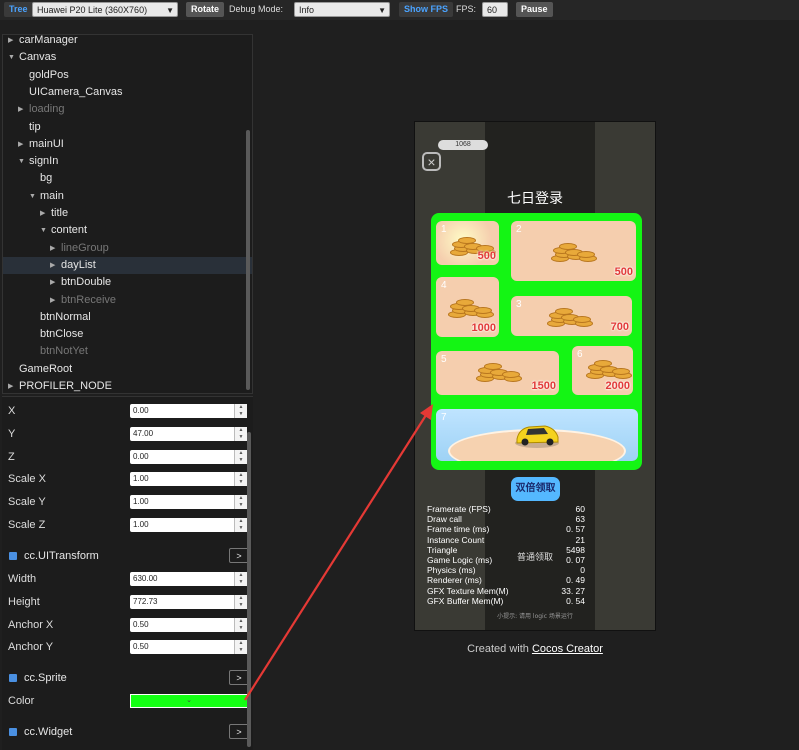 This screenshot has height=750, width=799. What do you see at coordinates (127, 300) in the screenshot?
I see `tree-item: ▶ btnReceive` at bounding box center [127, 300].